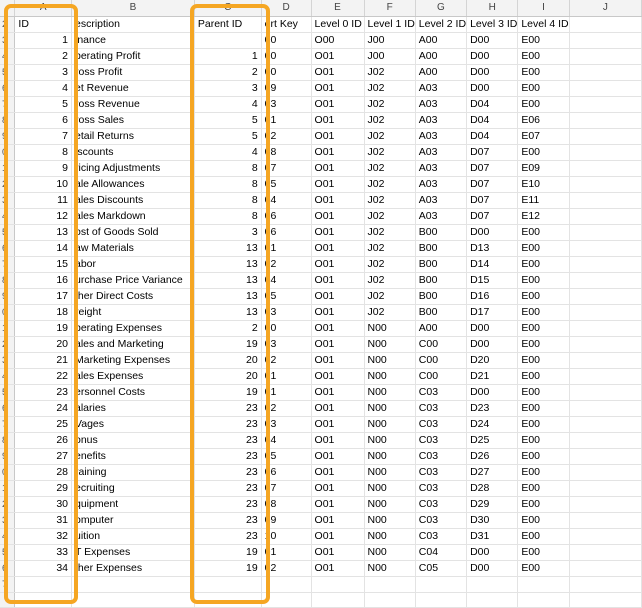 This screenshot has height=608, width=642. I want to click on cell-level4-id: E07, so click(543, 136).